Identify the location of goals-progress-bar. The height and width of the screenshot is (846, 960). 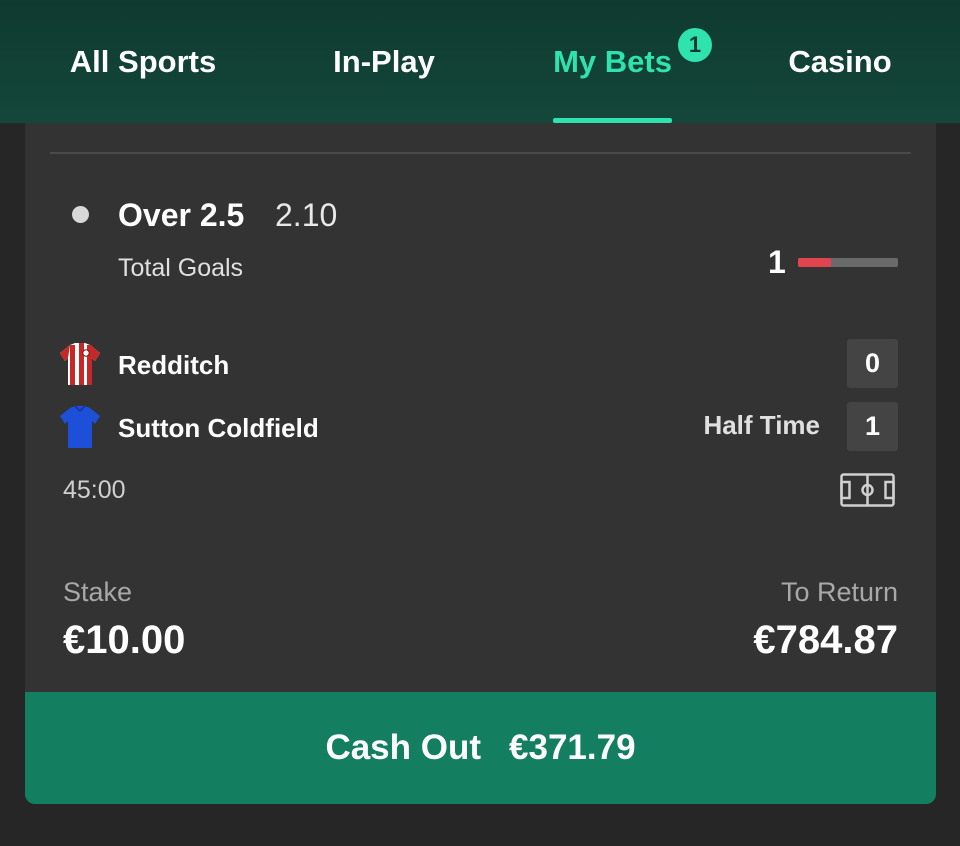
(848, 262).